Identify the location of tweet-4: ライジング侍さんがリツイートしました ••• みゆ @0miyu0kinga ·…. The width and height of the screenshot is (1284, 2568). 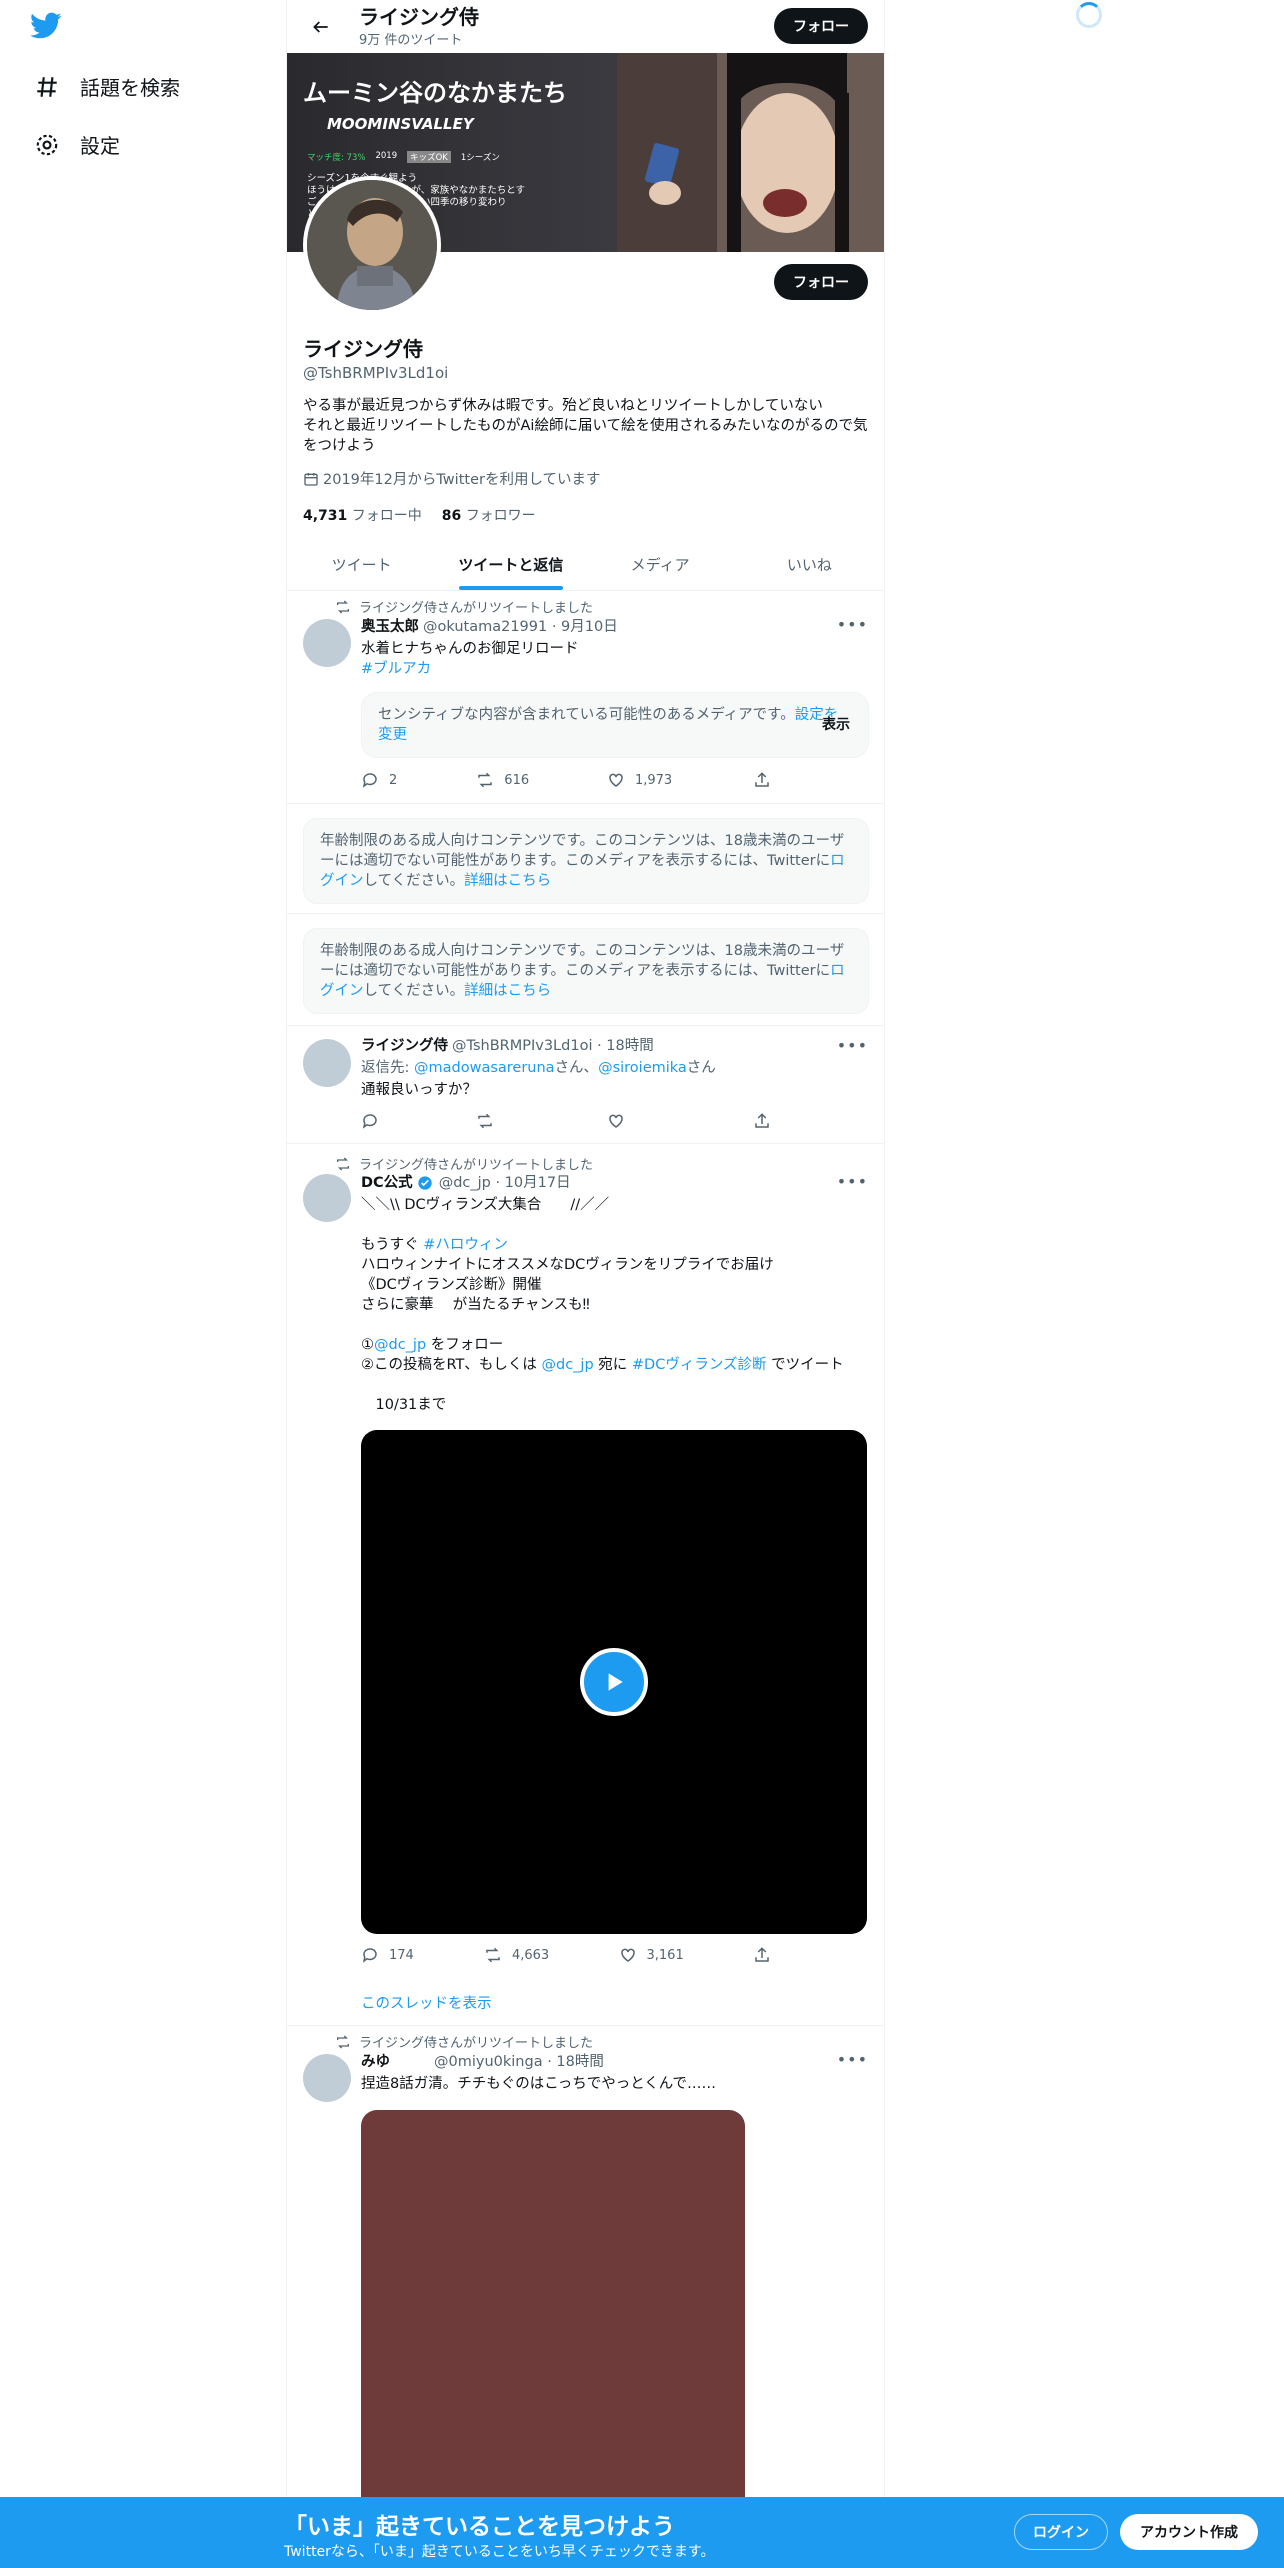
(585, 2263).